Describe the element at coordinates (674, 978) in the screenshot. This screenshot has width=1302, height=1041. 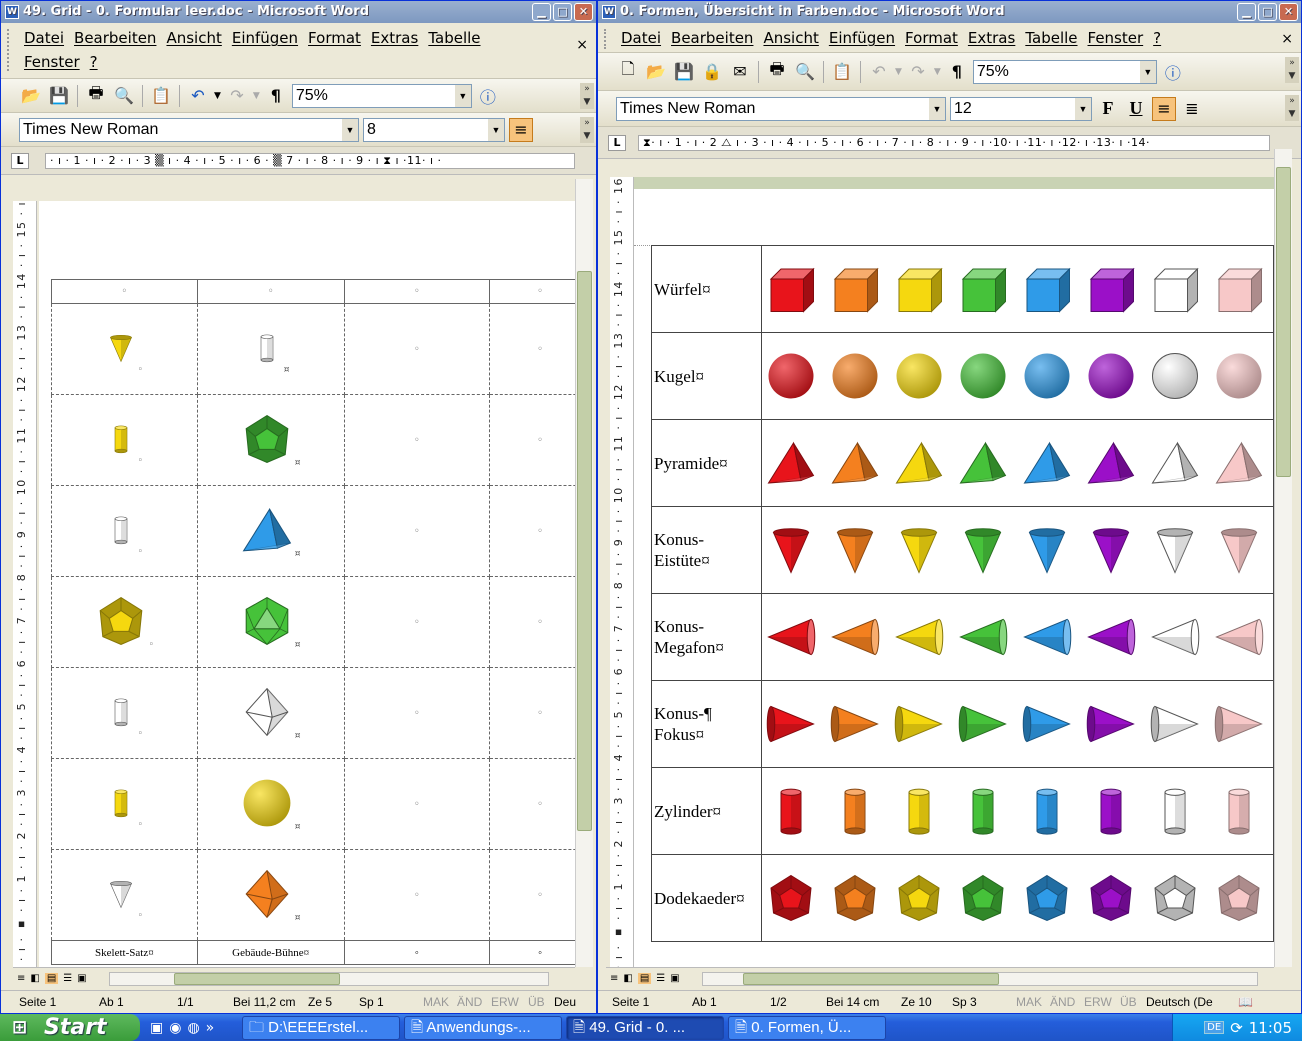
I see `reading-view-icon: ▣` at that location.